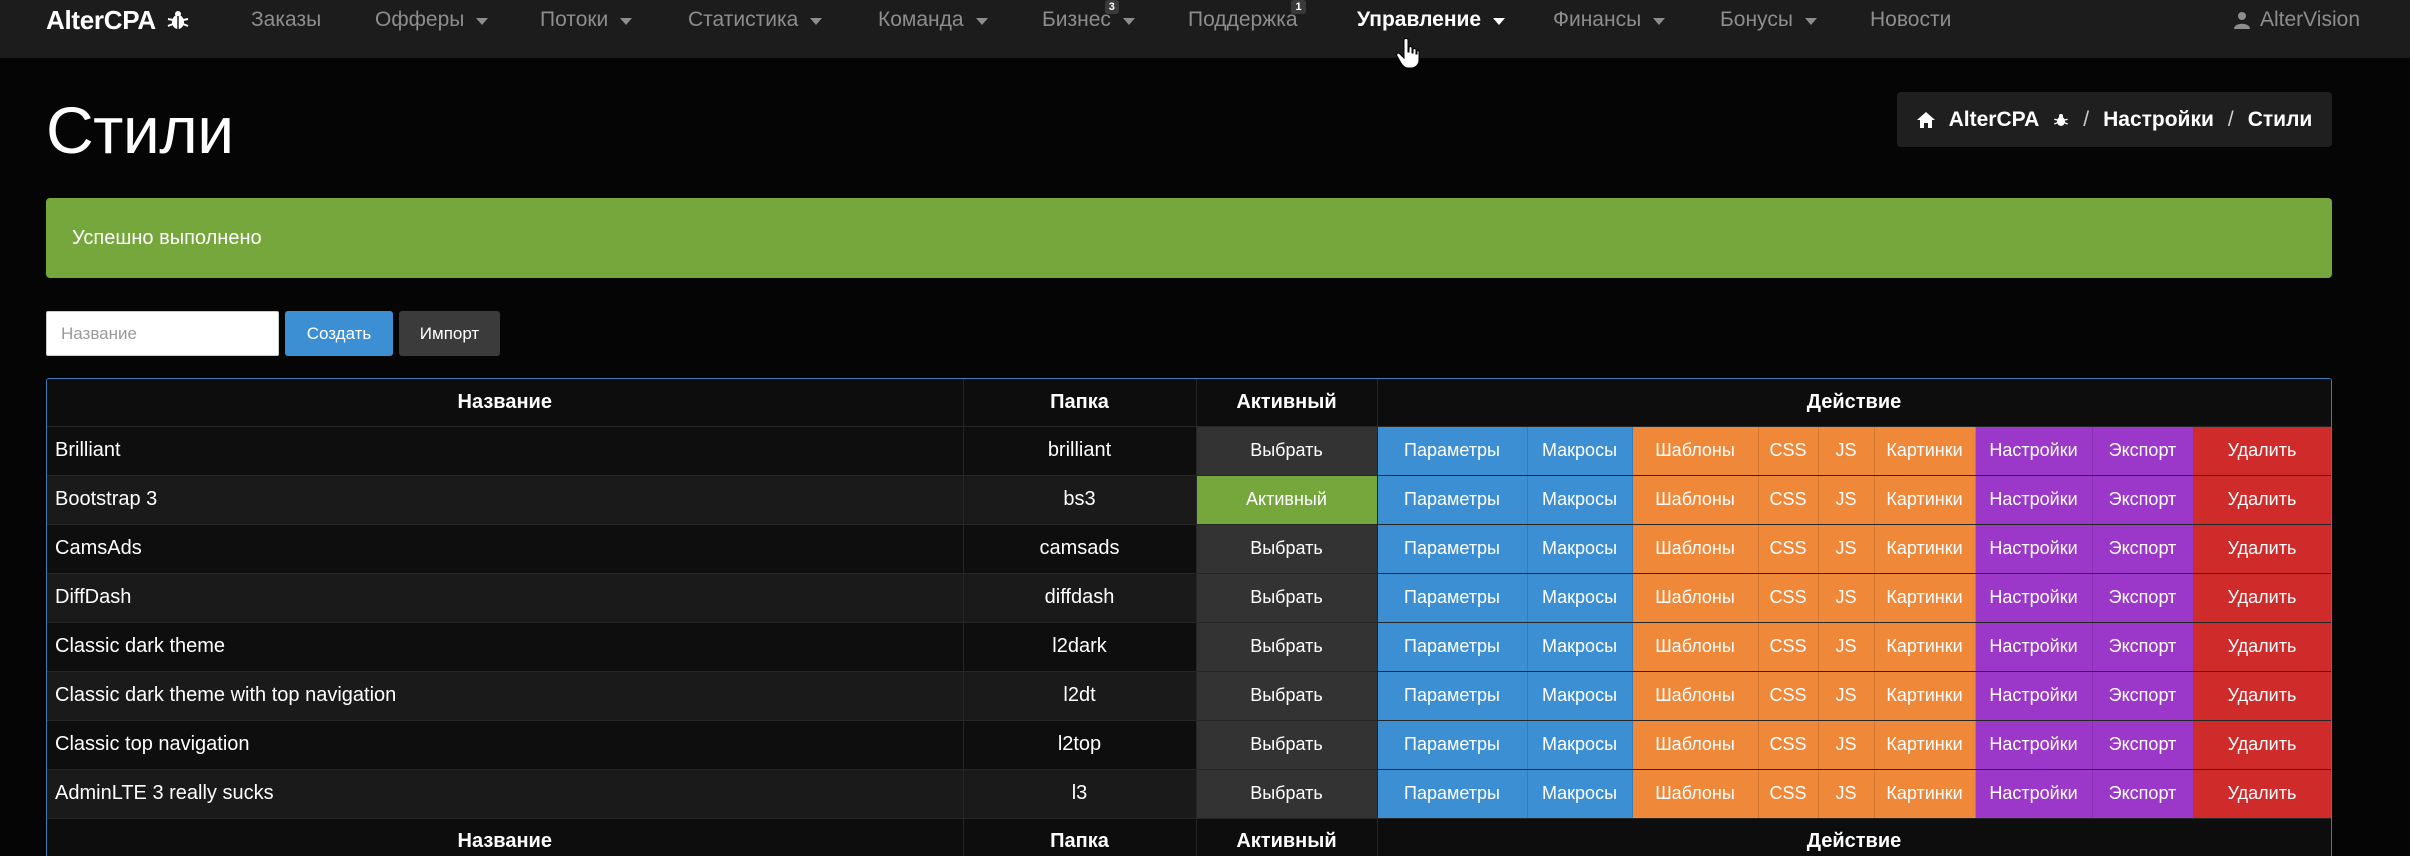 The width and height of the screenshot is (2410, 856). I want to click on user-menu: AlterVision, so click(2297, 20).